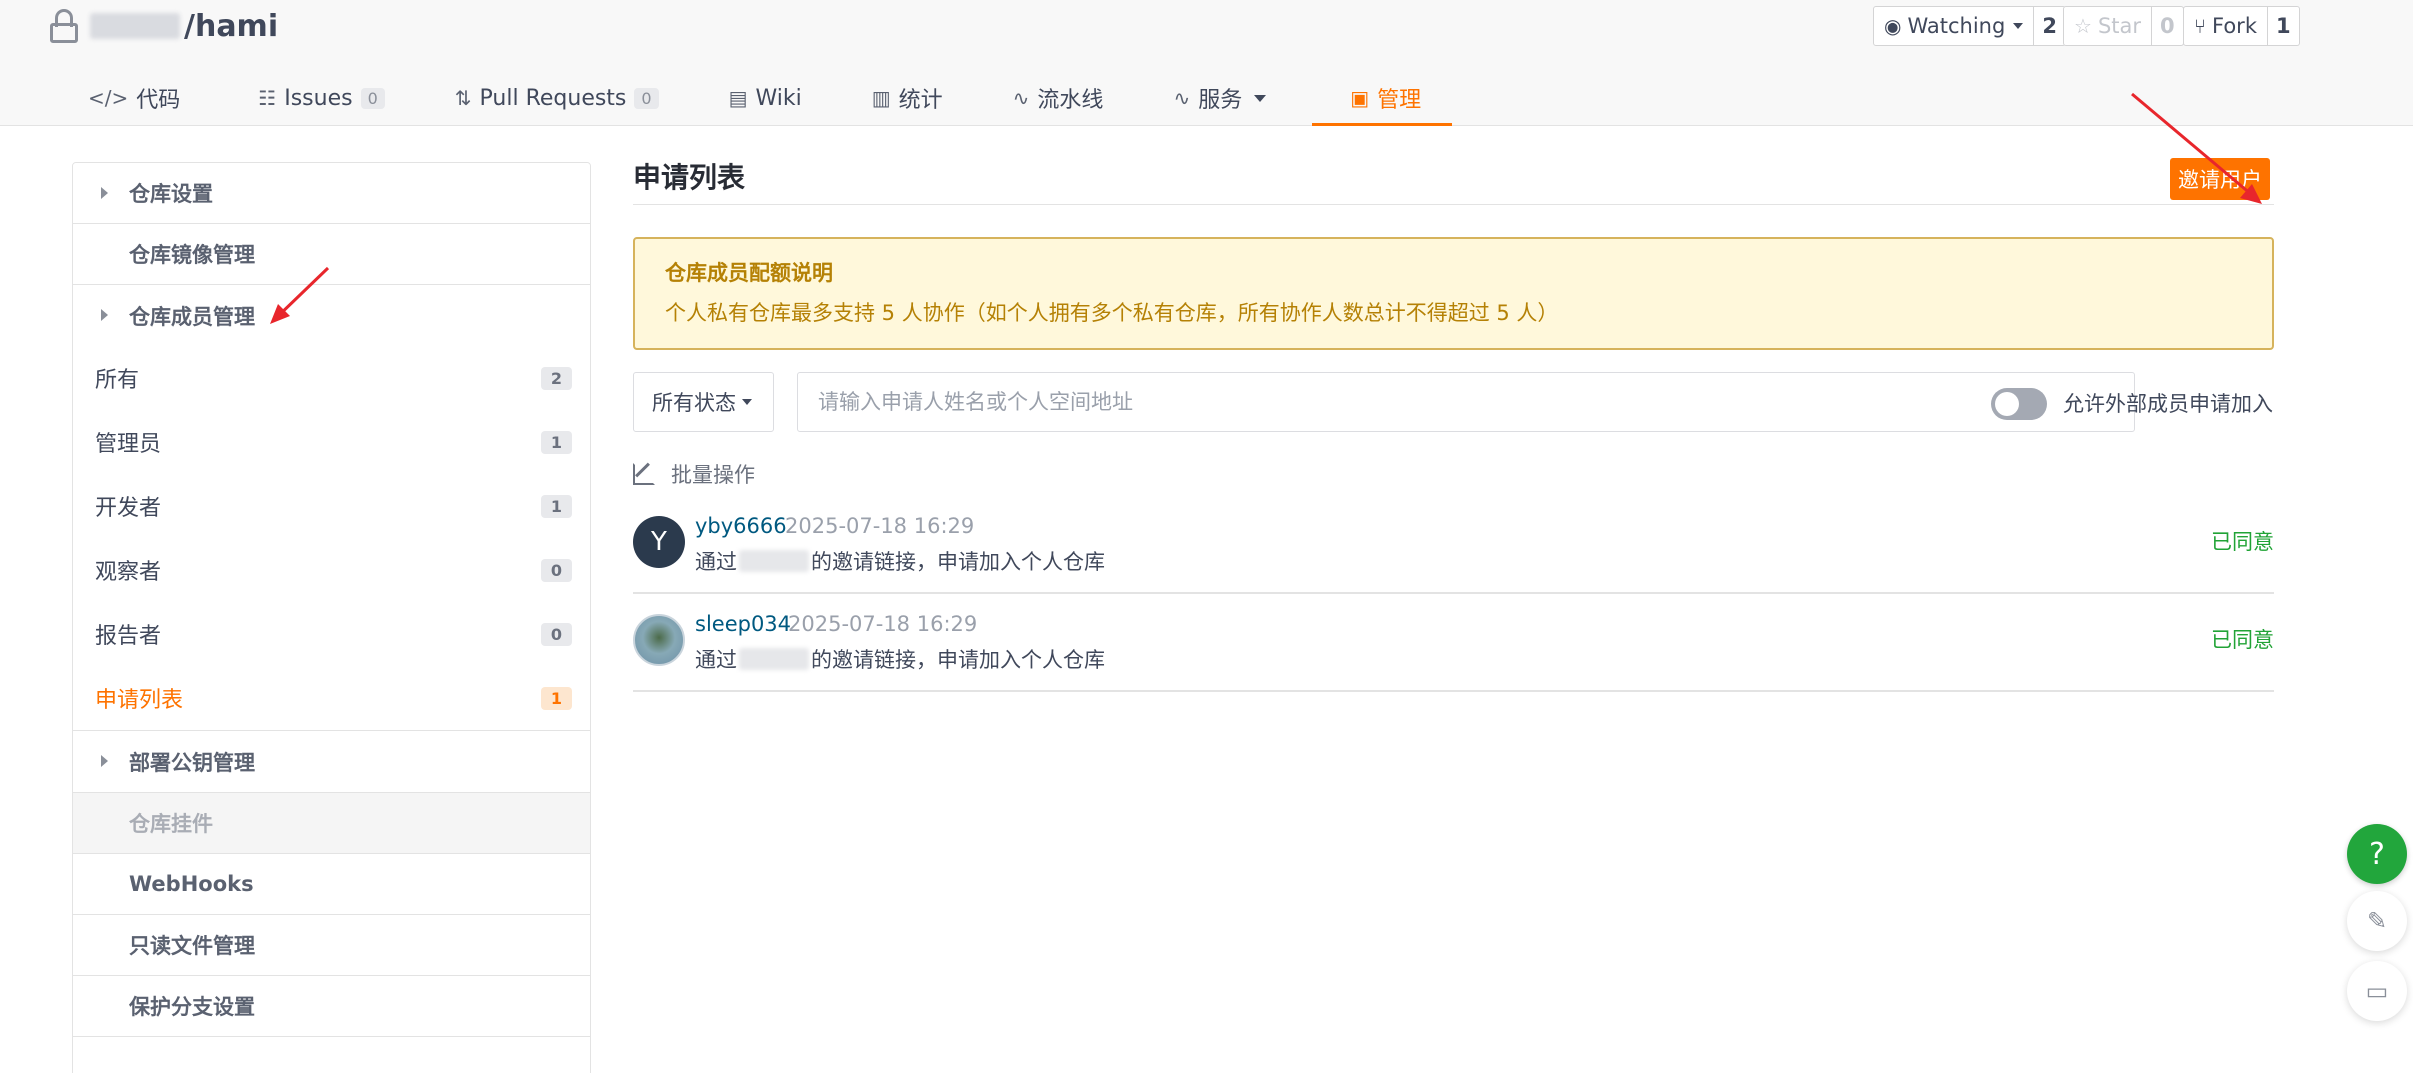 Image resolution: width=2413 pixels, height=1073 pixels. What do you see at coordinates (267, 98) in the screenshot?
I see `issues-icon: ☷` at bounding box center [267, 98].